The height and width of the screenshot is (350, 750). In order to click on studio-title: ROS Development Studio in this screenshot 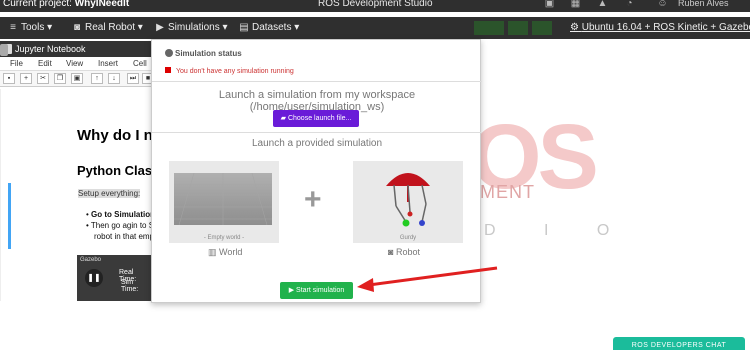, I will do `click(375, 4)`.